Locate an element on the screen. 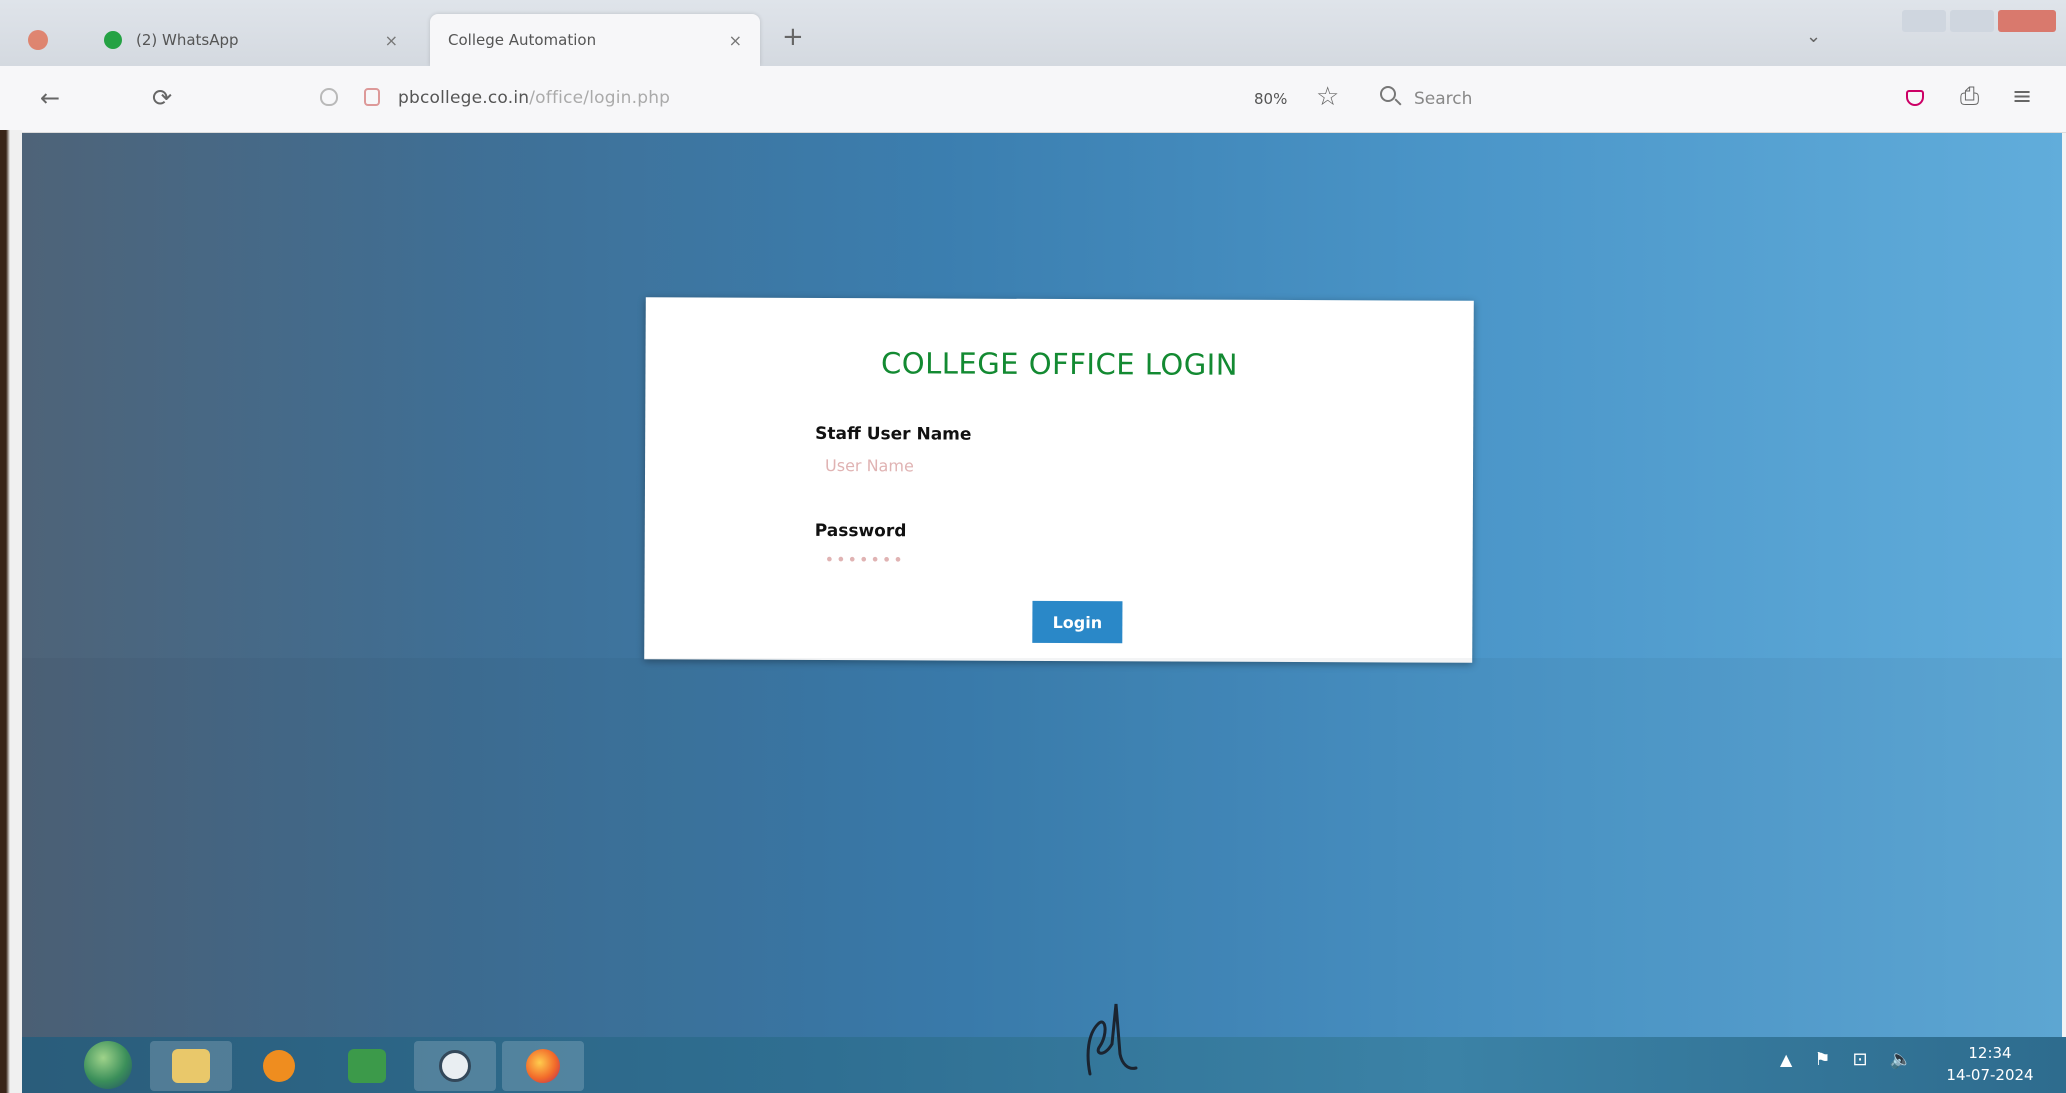 This screenshot has height=1093, width=2066. clock-time: 12:34 is located at coordinates (1990, 1053).